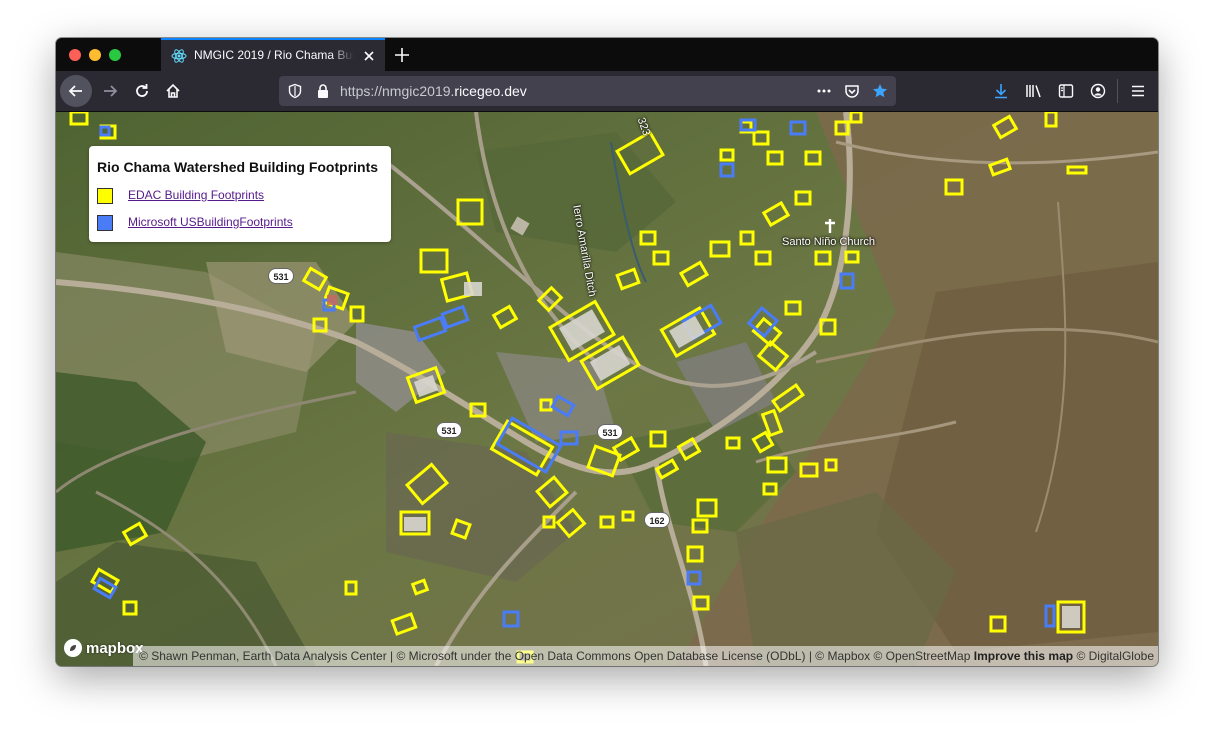  What do you see at coordinates (1023, 656) in the screenshot?
I see `improve-map-link: Improve this map` at bounding box center [1023, 656].